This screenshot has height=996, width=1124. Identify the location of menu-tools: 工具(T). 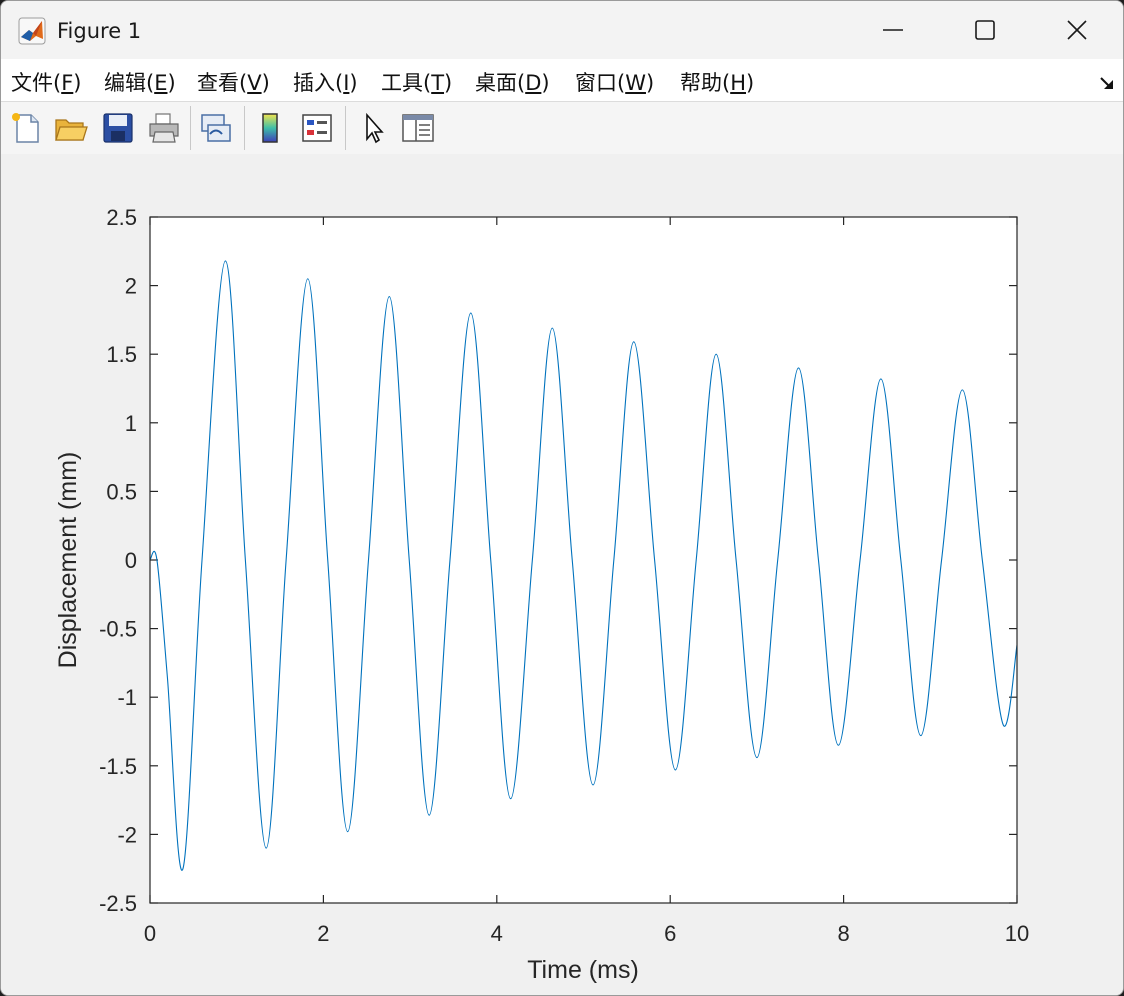
(416, 82).